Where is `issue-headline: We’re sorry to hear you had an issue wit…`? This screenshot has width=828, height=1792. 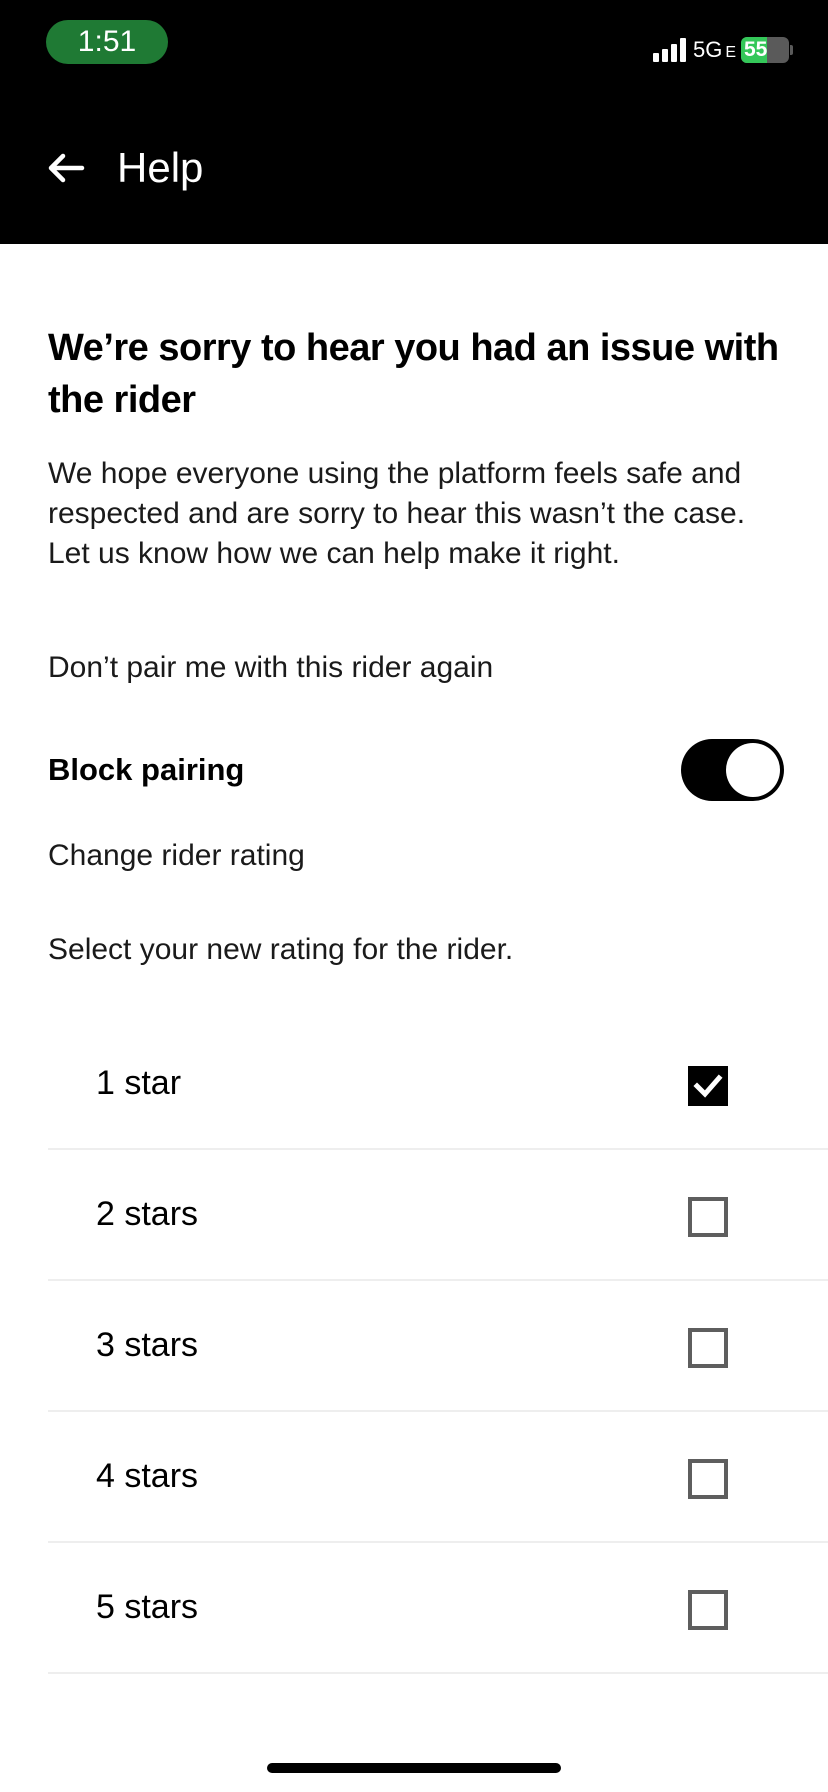 issue-headline: We’re sorry to hear you had an issue wit… is located at coordinates (413, 374).